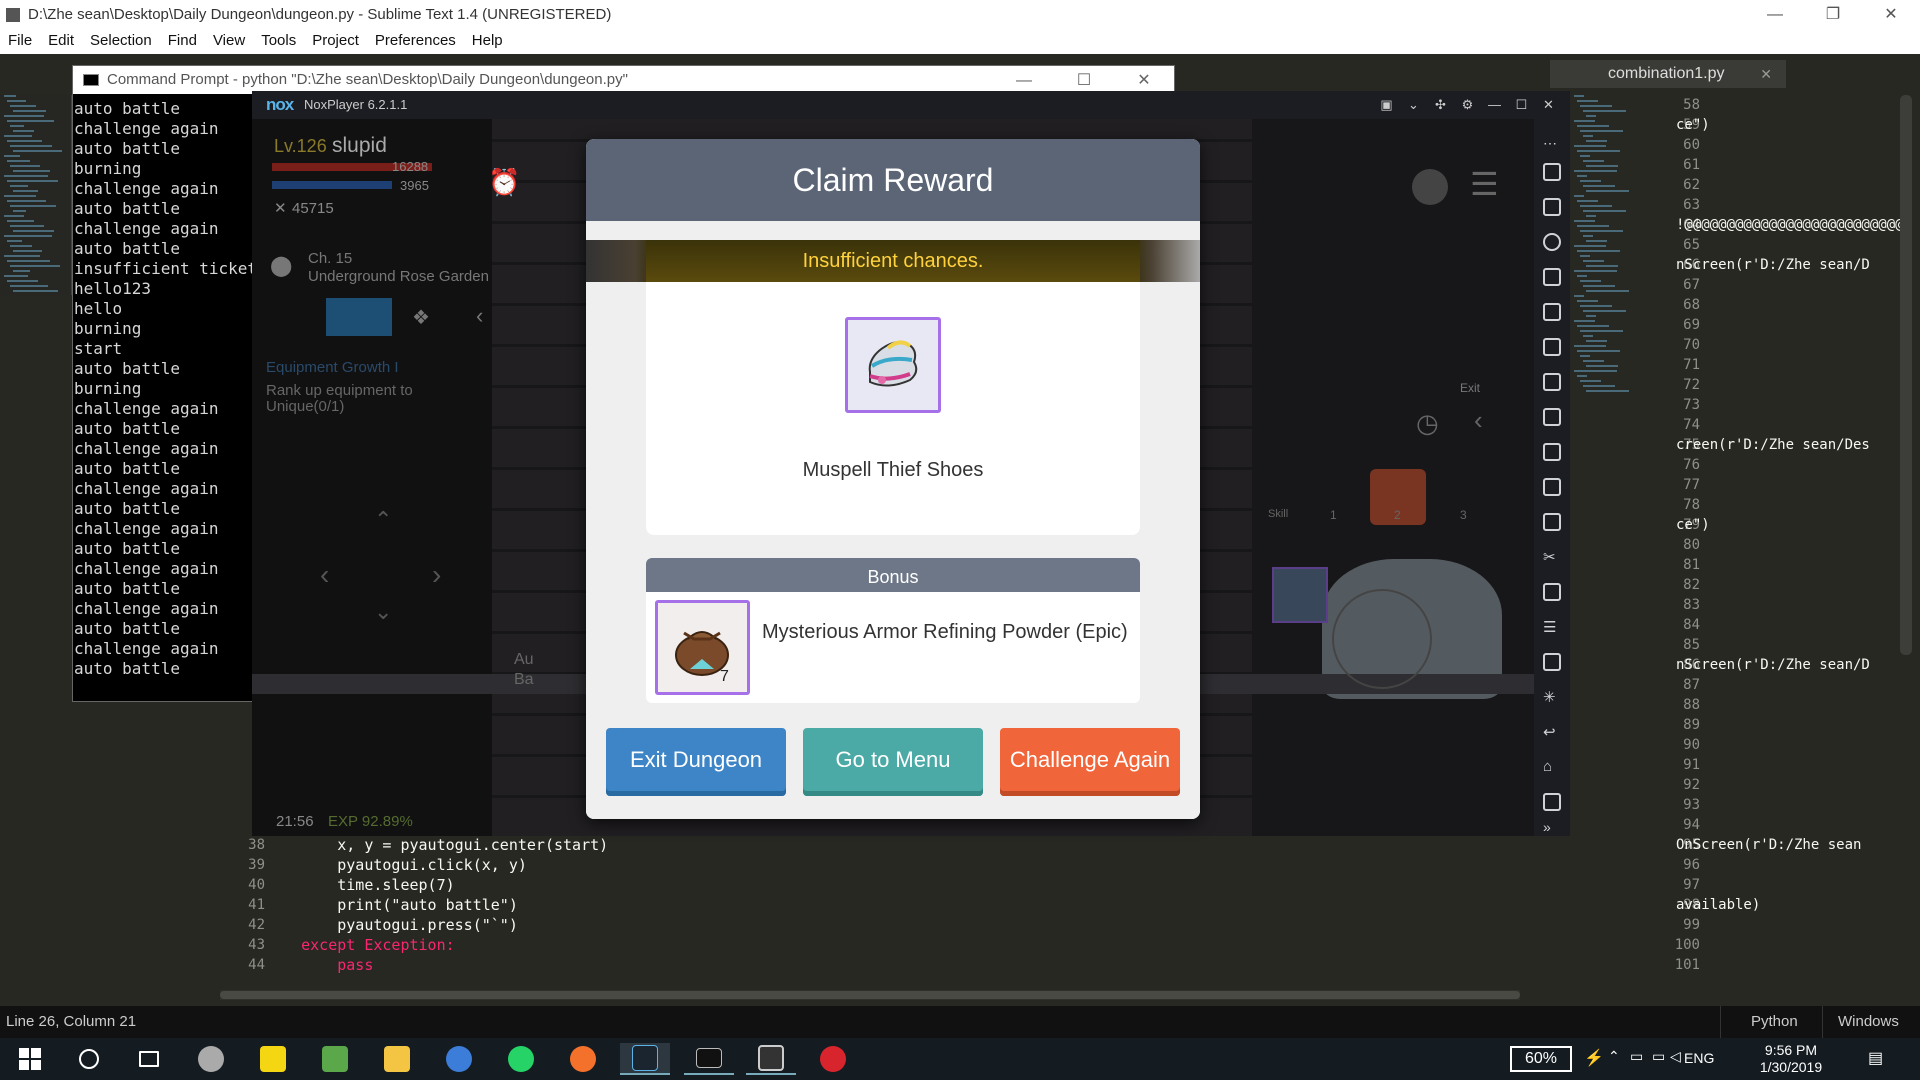 The width and height of the screenshot is (1920, 1080). I want to click on challenge-again-button: Challenge Again, so click(1090, 762).